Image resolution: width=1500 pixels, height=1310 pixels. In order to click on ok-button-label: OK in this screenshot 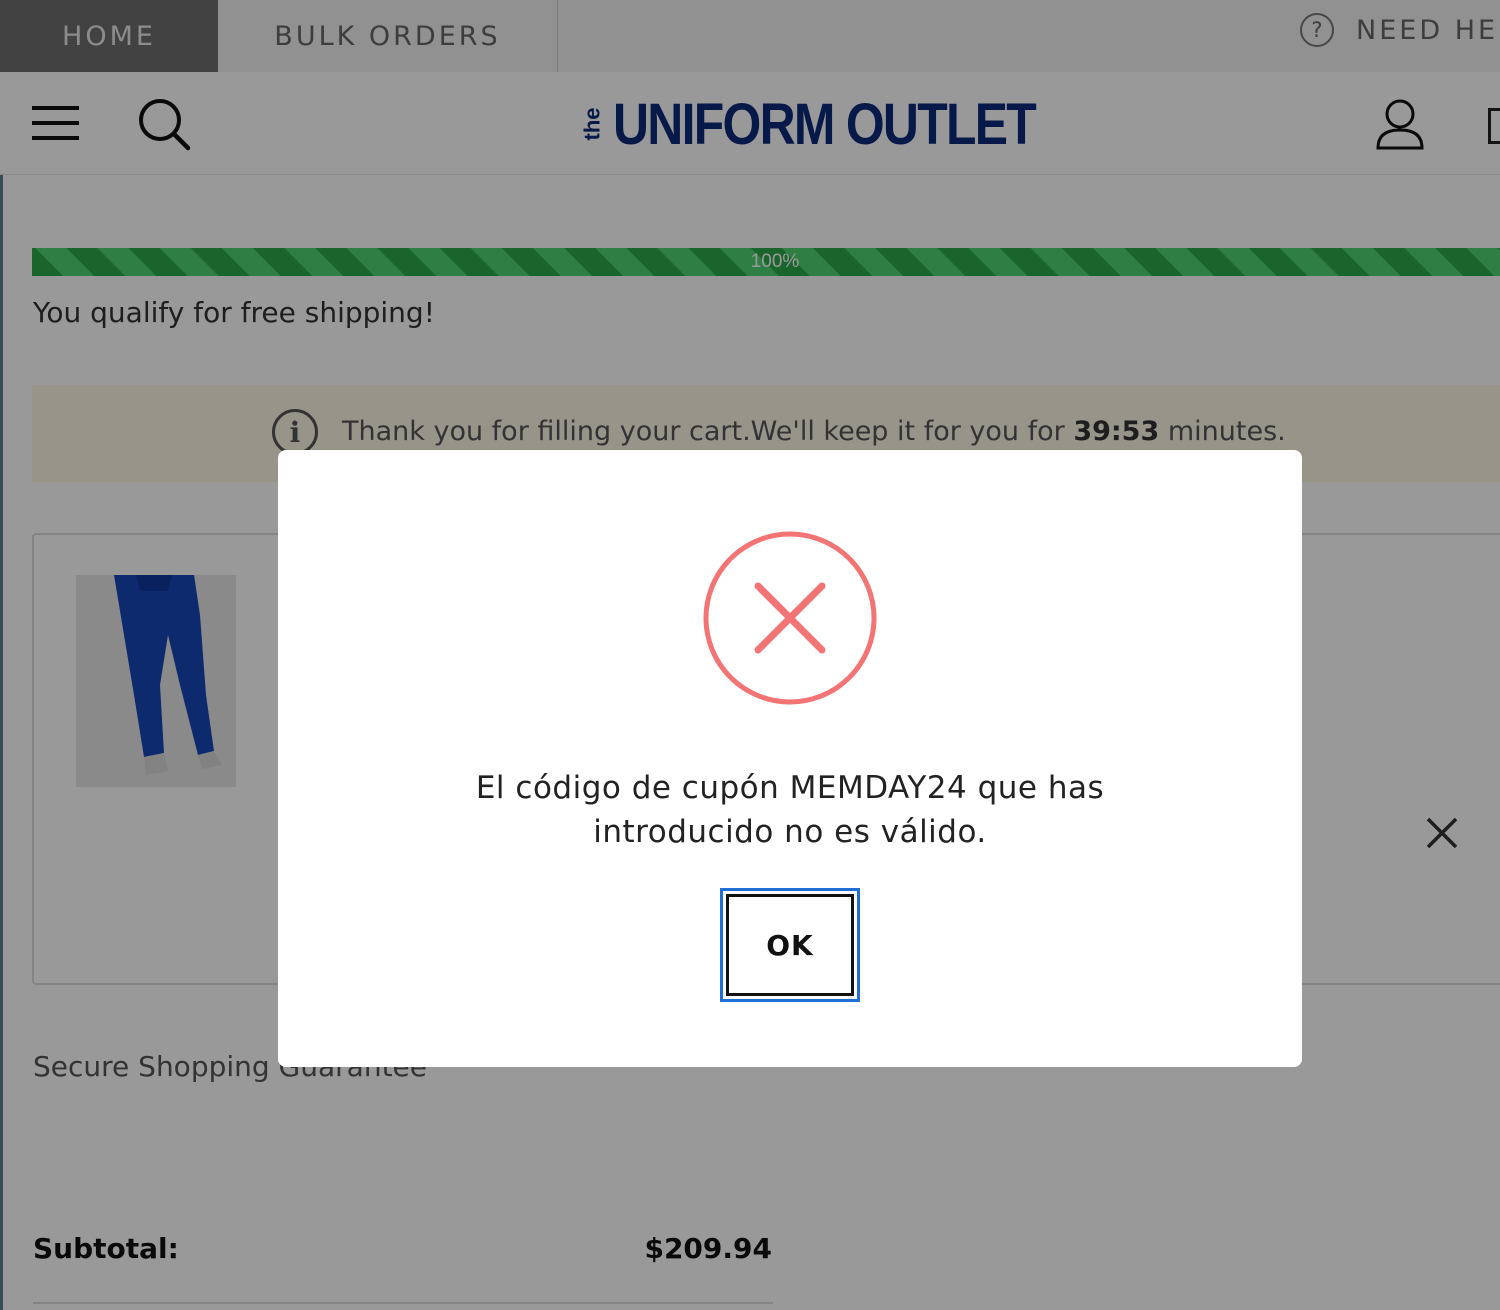, I will do `click(790, 945)`.